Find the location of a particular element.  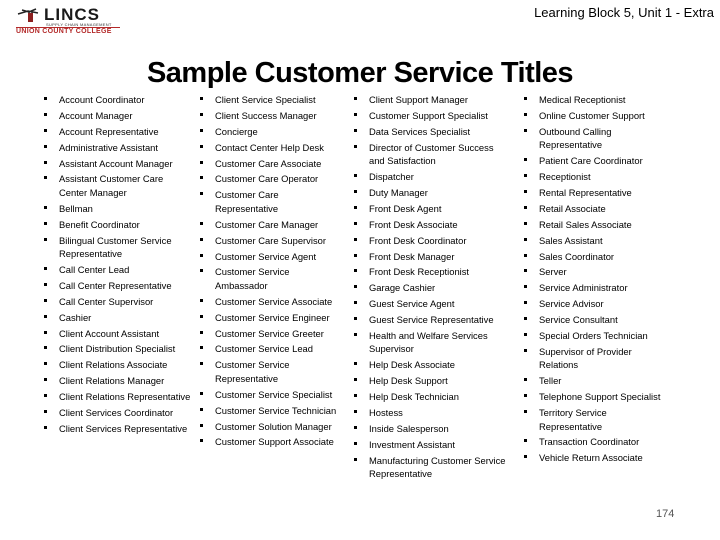

job-title: Supervisor of Provider Relations is located at coordinates (585, 358).